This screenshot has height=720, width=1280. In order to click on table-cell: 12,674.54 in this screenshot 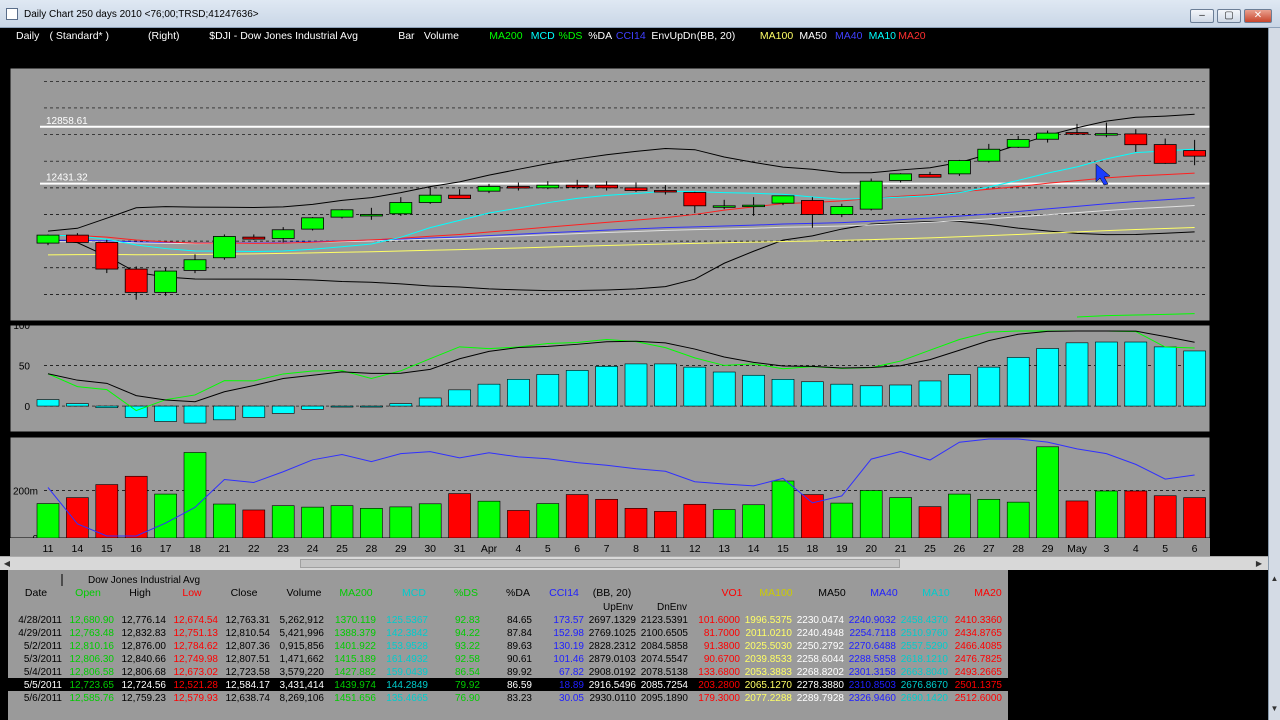, I will do `click(196, 620)`.